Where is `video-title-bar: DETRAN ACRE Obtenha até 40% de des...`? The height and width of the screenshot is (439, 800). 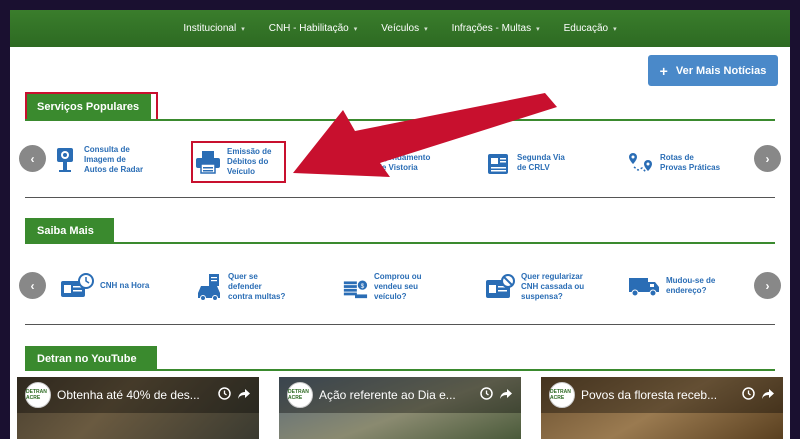
video-title-bar: DETRAN ACRE Obtenha até 40% de des... is located at coordinates (138, 395).